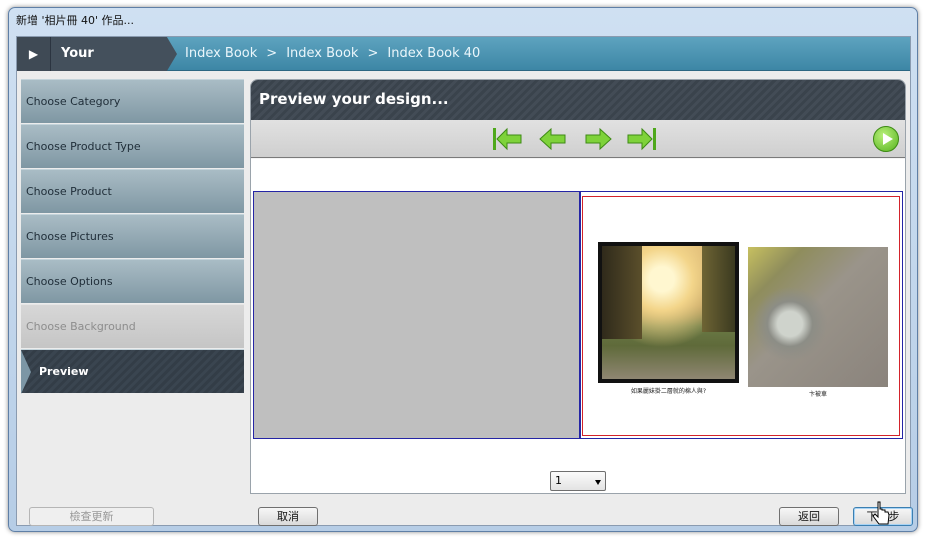 The width and height of the screenshot is (925, 539). Describe the element at coordinates (132, 146) in the screenshot. I see `nav-item-choose-product-type: Choose Product Type` at that location.